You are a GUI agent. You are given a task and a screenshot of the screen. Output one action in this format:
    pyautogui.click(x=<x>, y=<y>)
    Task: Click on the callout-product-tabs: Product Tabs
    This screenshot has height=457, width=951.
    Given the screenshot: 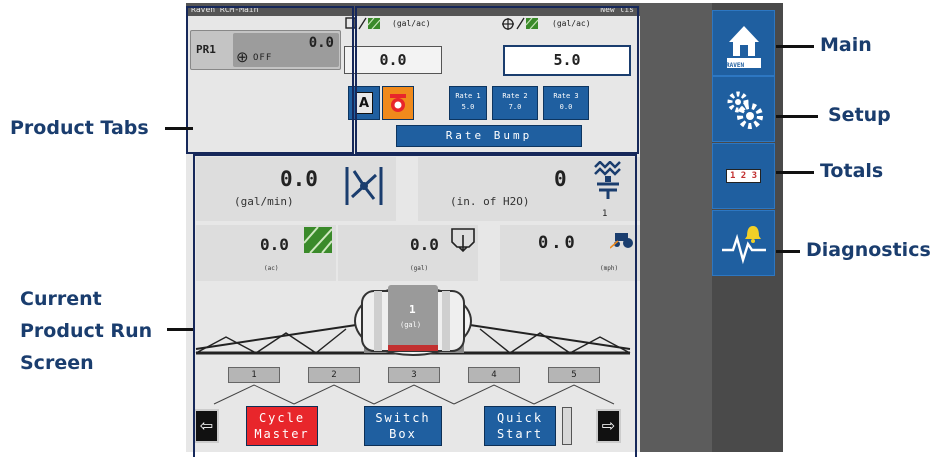 What is the action you would take?
    pyautogui.click(x=79, y=128)
    